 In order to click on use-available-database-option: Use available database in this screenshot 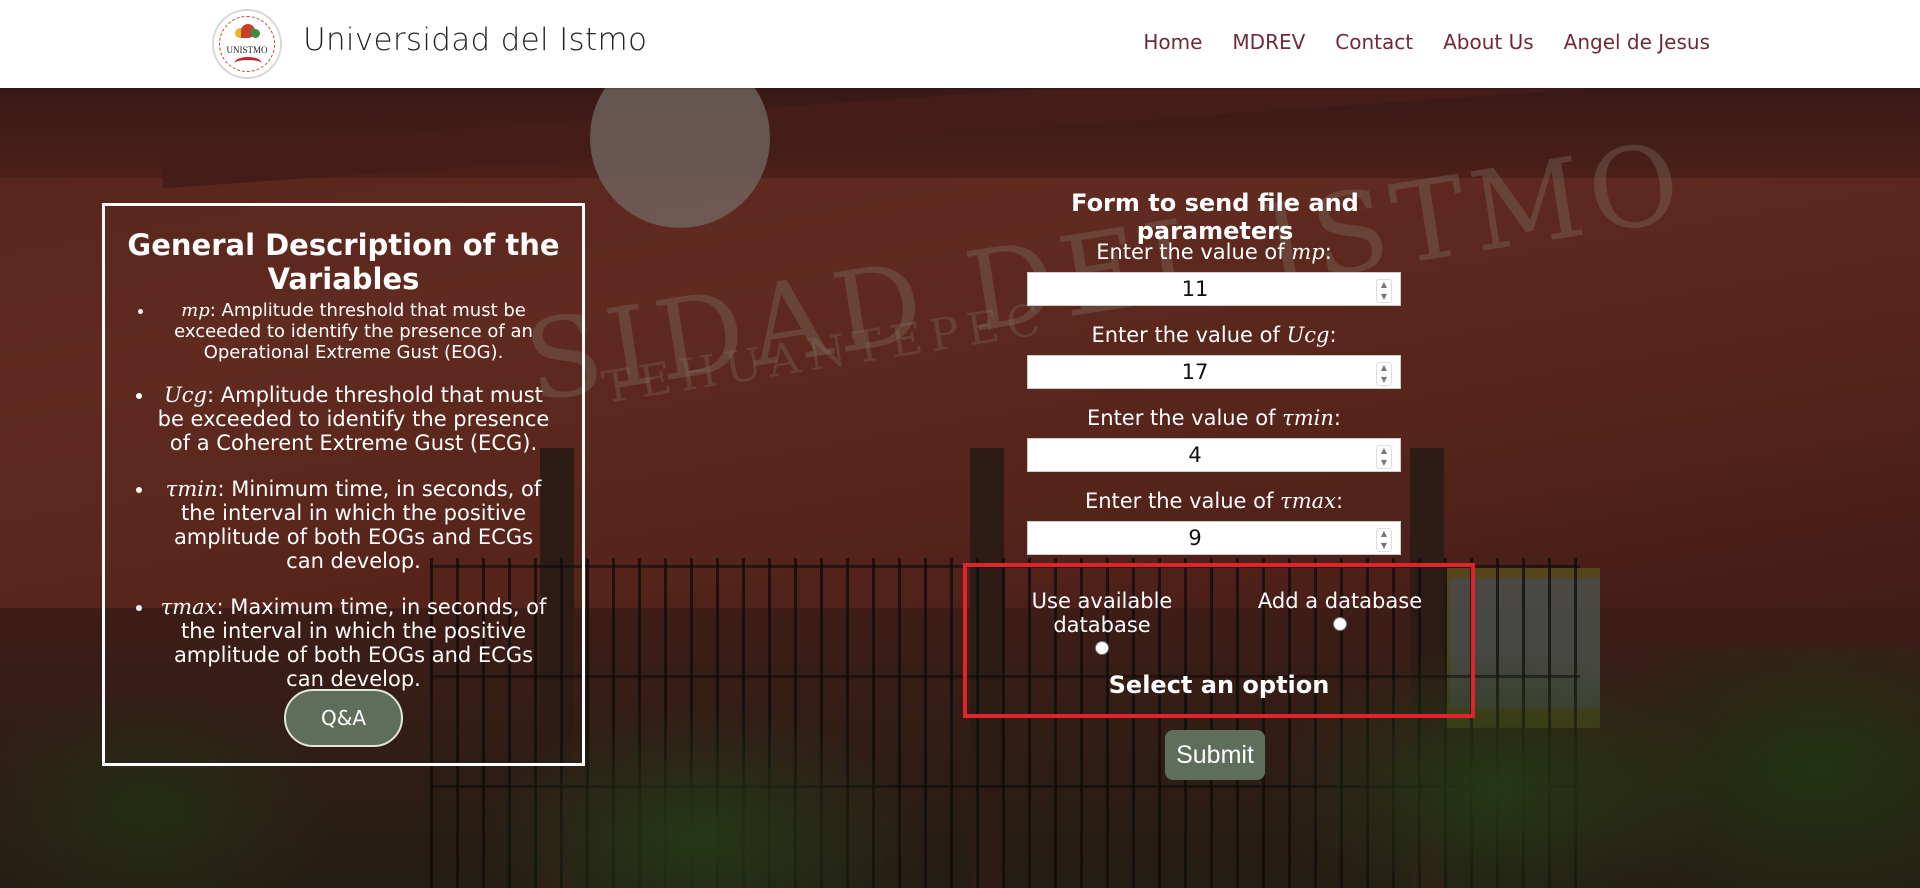, I will do `click(1102, 622)`.